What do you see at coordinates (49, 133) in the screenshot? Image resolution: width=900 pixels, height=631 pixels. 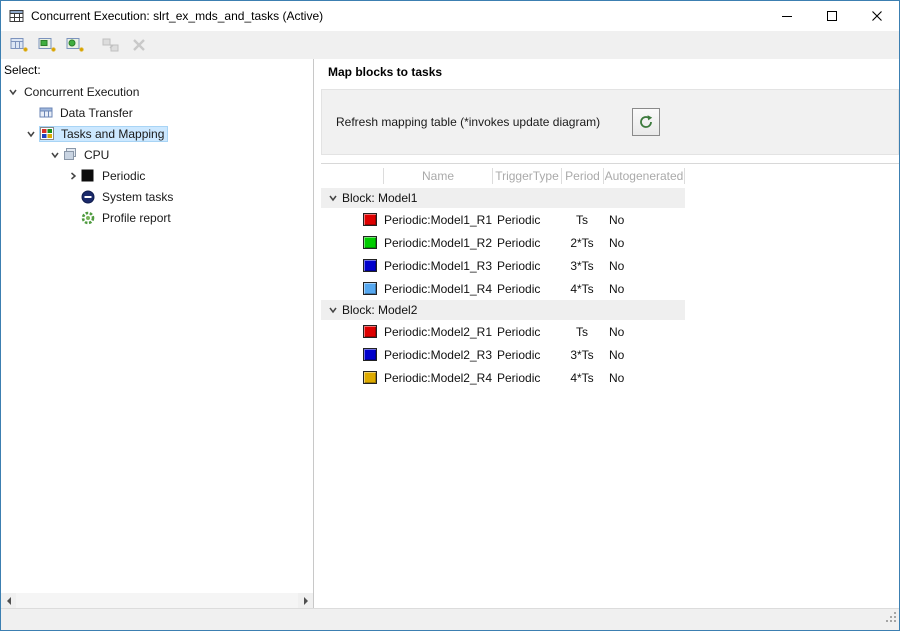 I see `tasks-and-mapping-icon` at bounding box center [49, 133].